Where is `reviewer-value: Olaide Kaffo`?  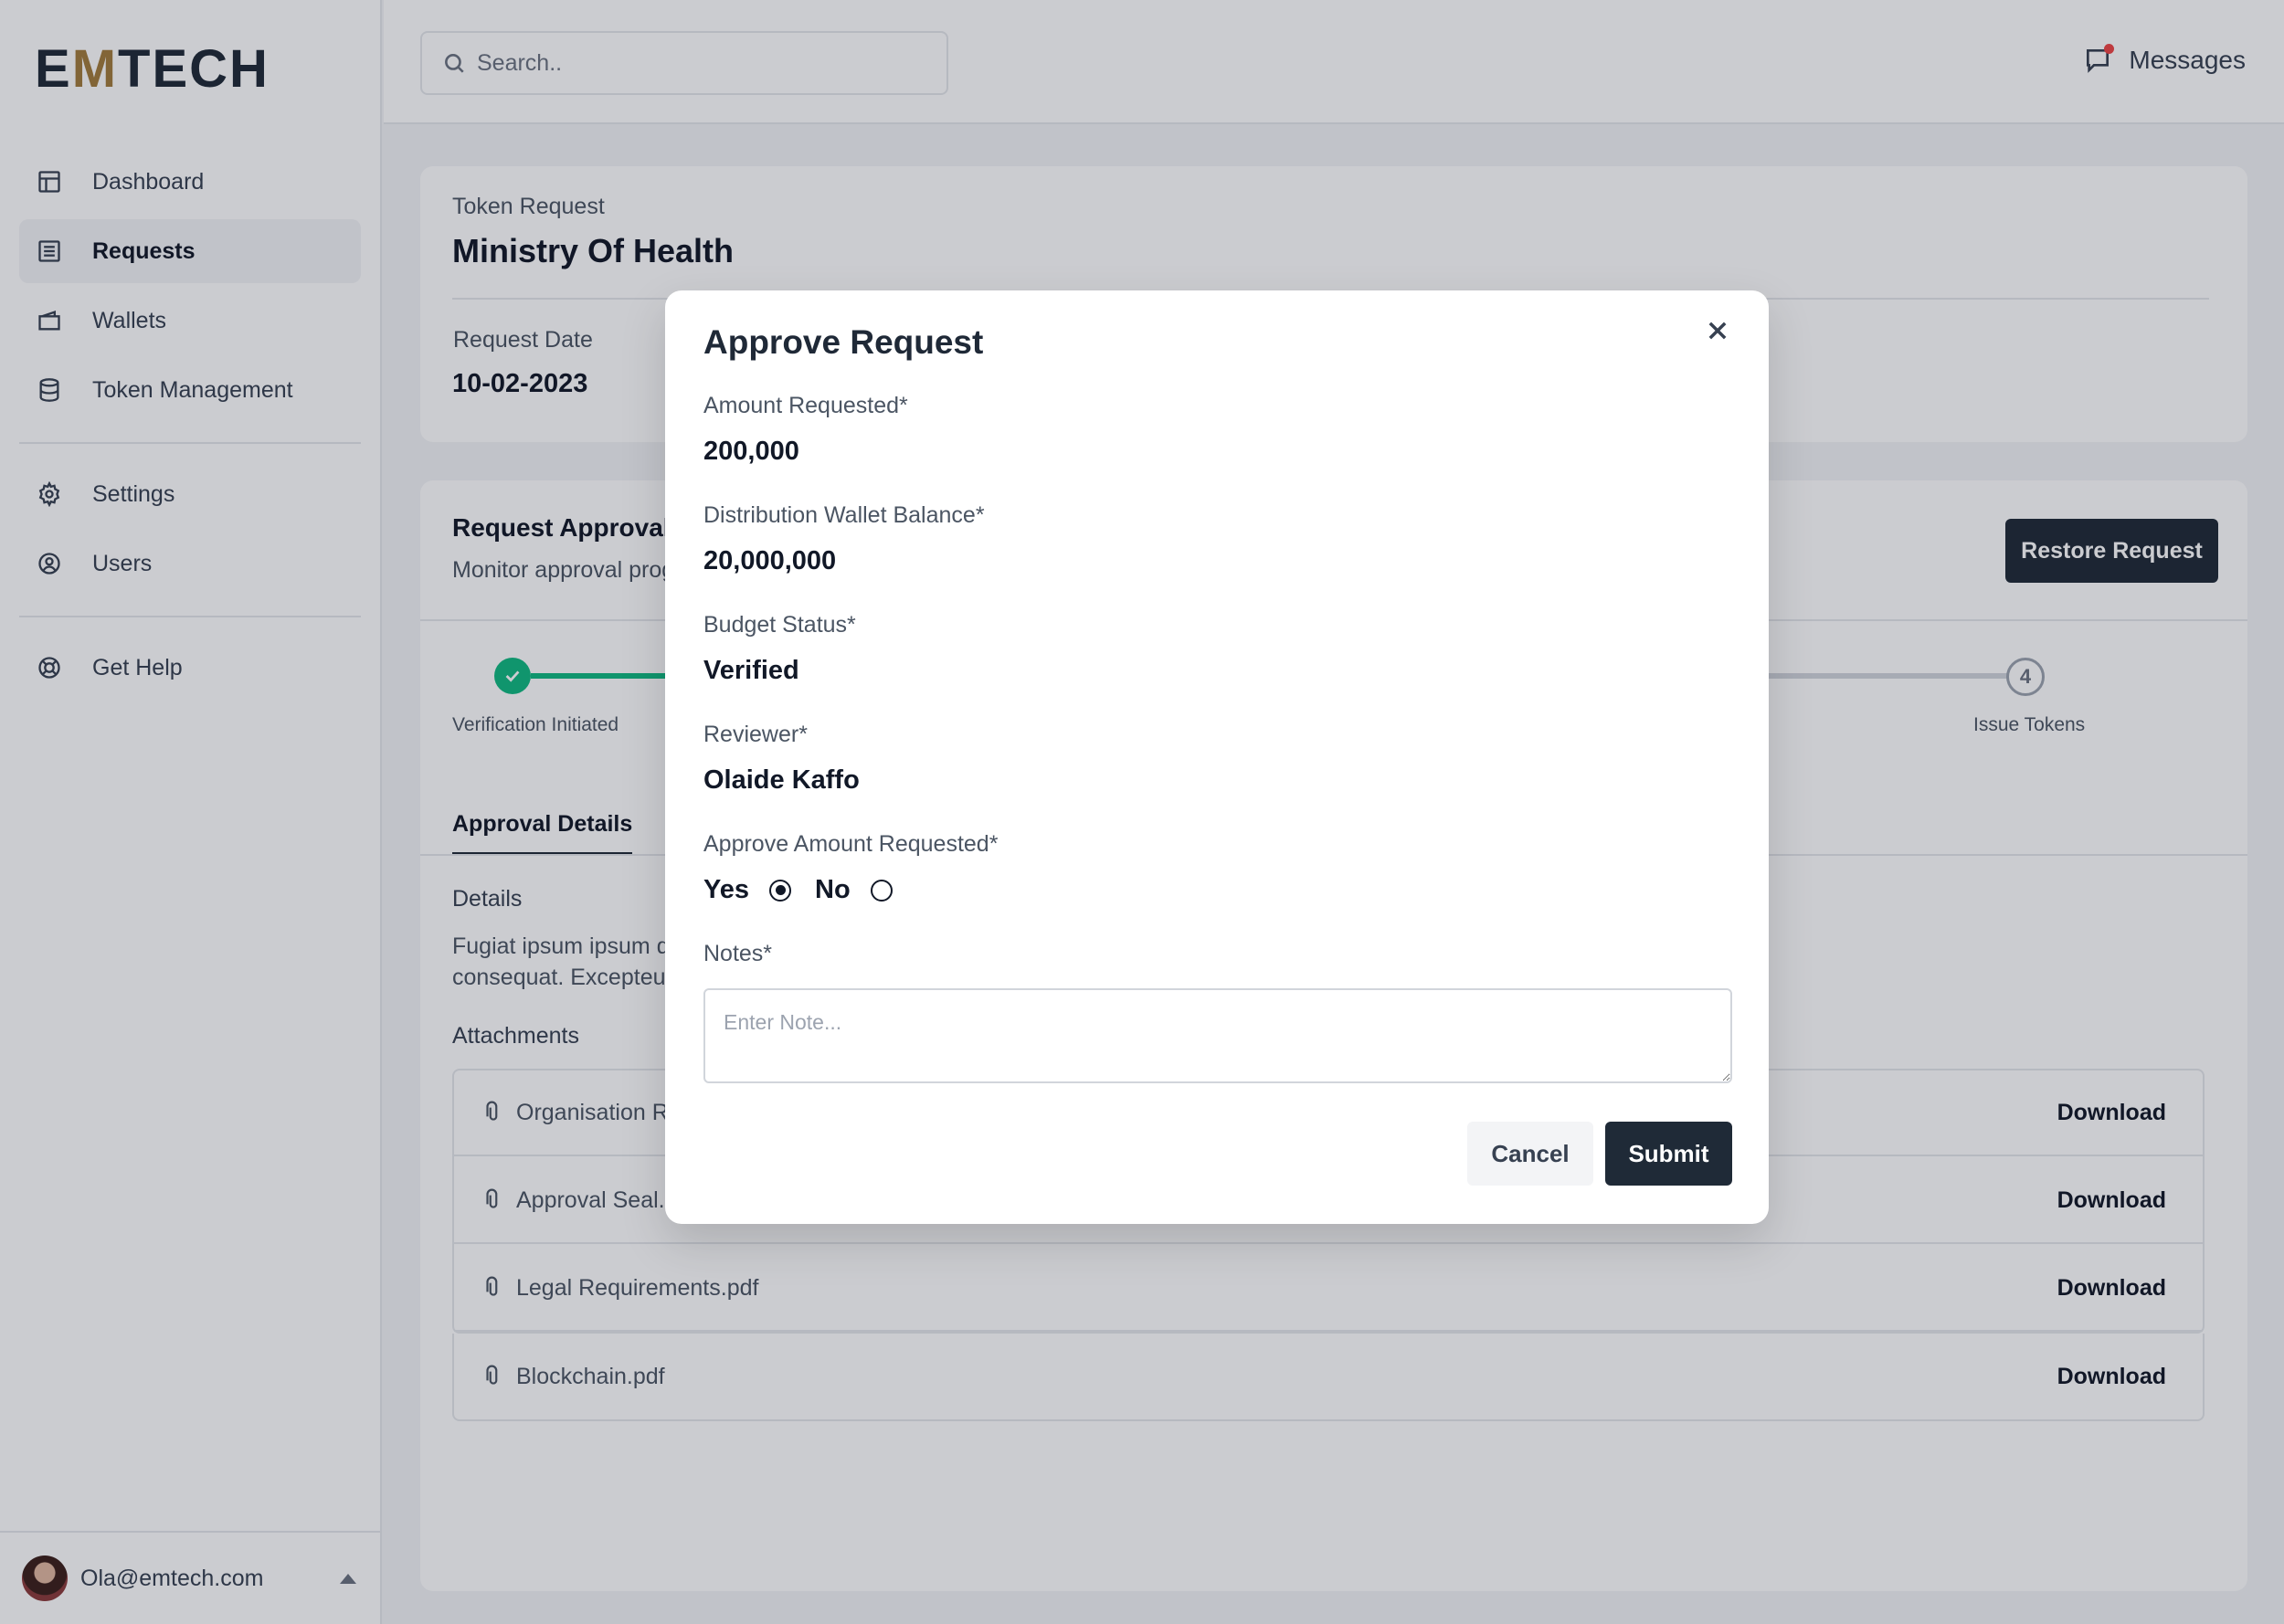
reviewer-value: Olaide Kaffo is located at coordinates (781, 780).